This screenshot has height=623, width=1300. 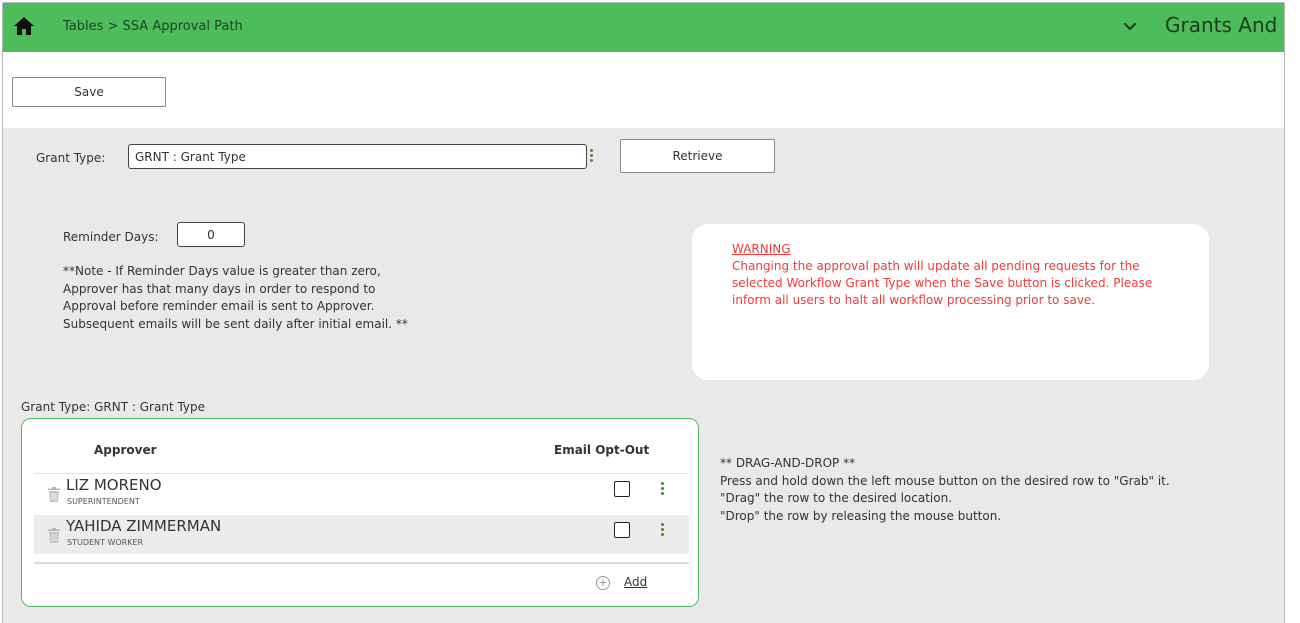 I want to click on approver-row: YAHIDA ZIMMERMAN STUDENT WORKER, so click(x=361, y=534).